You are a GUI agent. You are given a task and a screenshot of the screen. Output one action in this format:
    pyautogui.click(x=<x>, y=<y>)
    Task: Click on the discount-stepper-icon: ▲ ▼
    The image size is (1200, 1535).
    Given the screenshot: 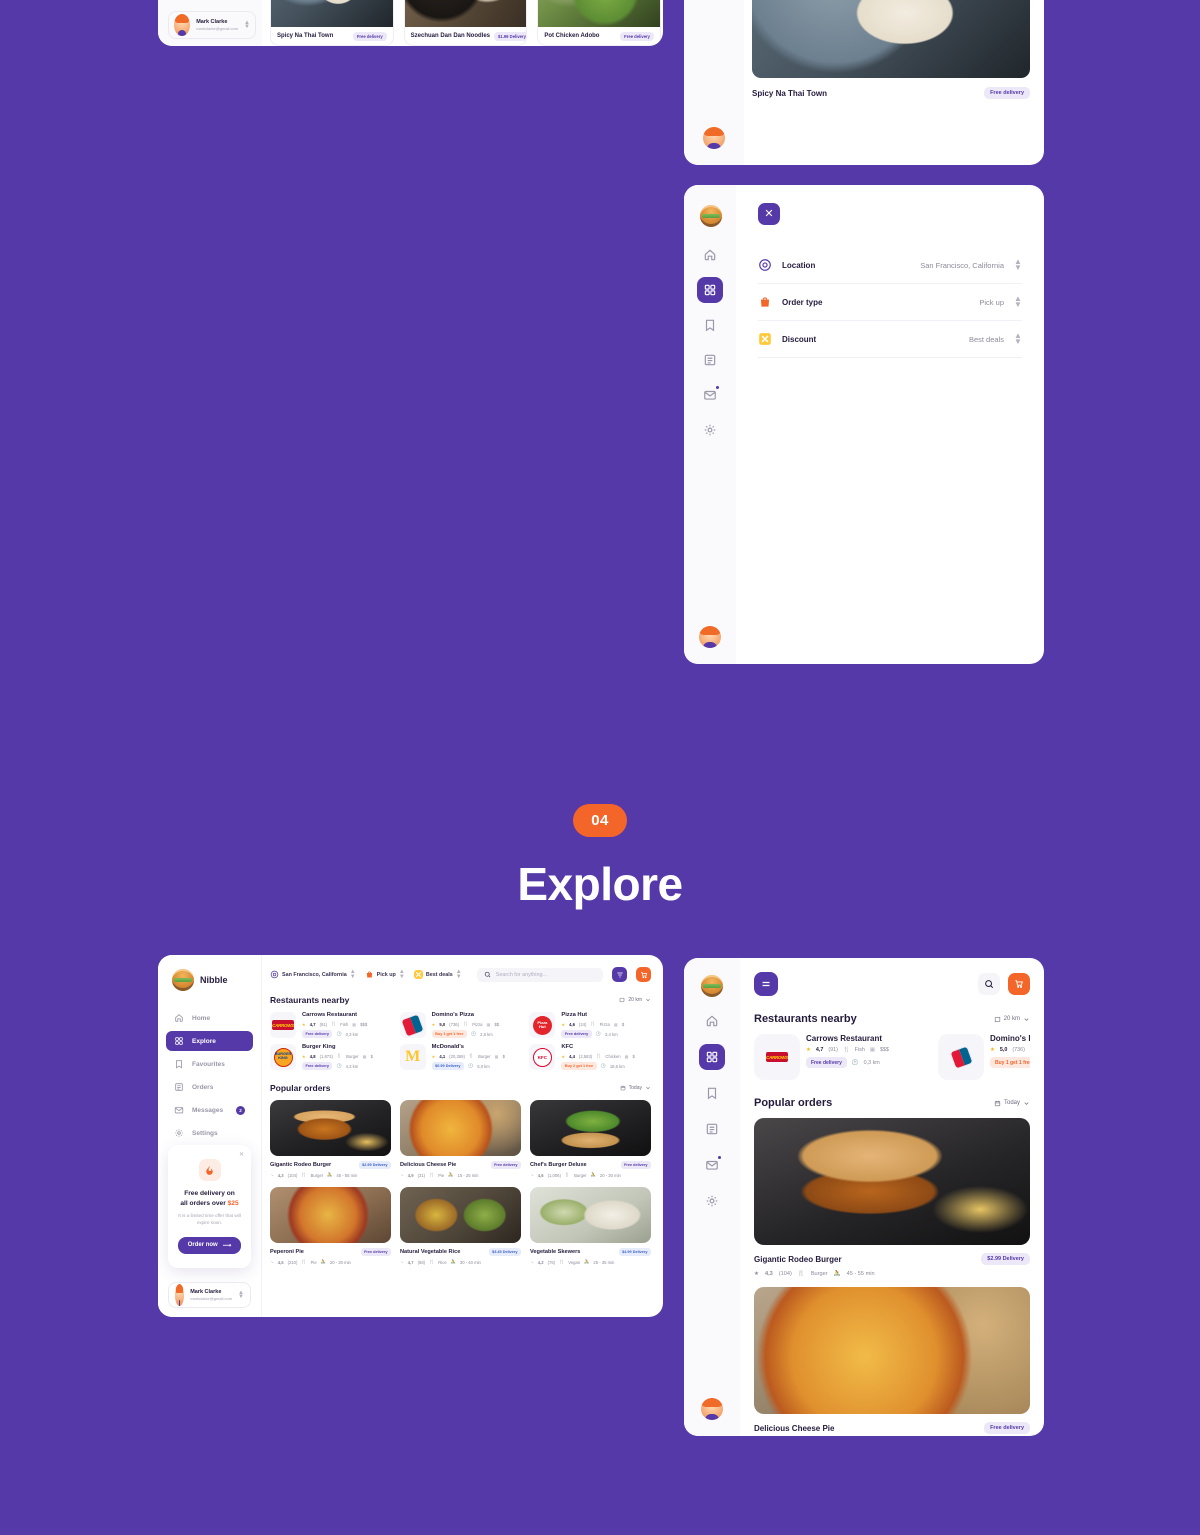 What is the action you would take?
    pyautogui.click(x=459, y=974)
    